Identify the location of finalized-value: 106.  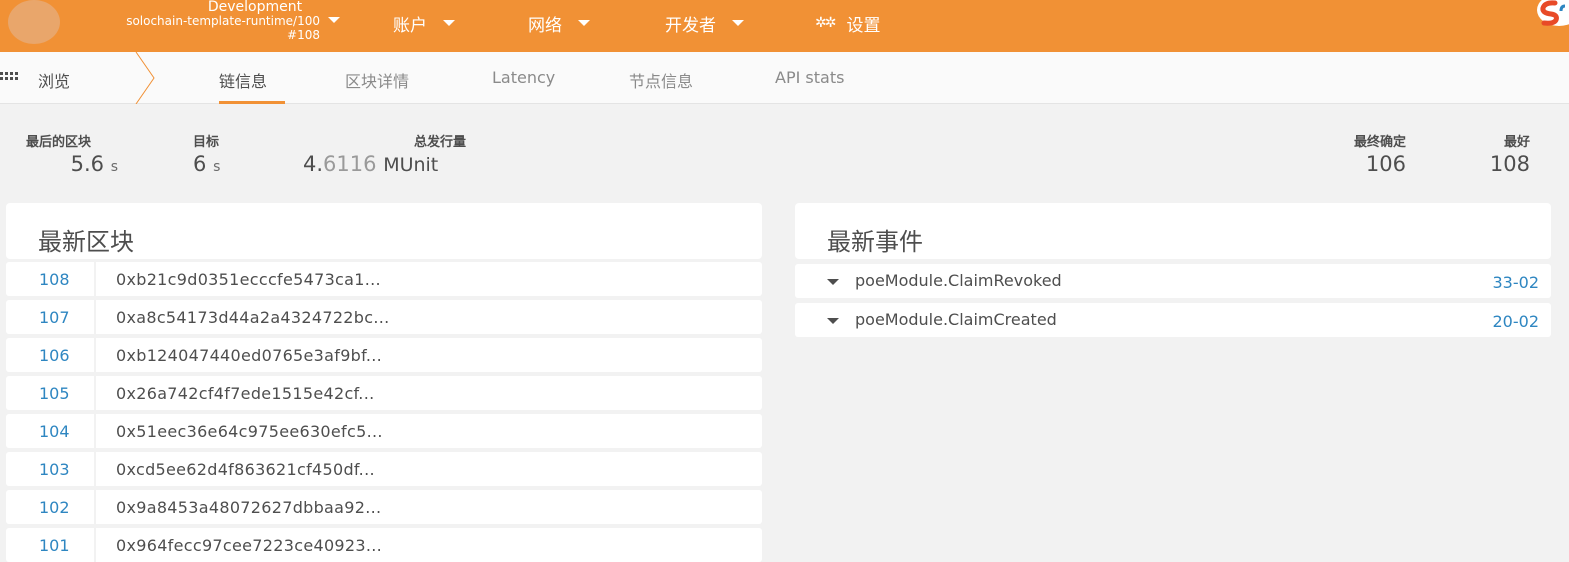
(1385, 164).